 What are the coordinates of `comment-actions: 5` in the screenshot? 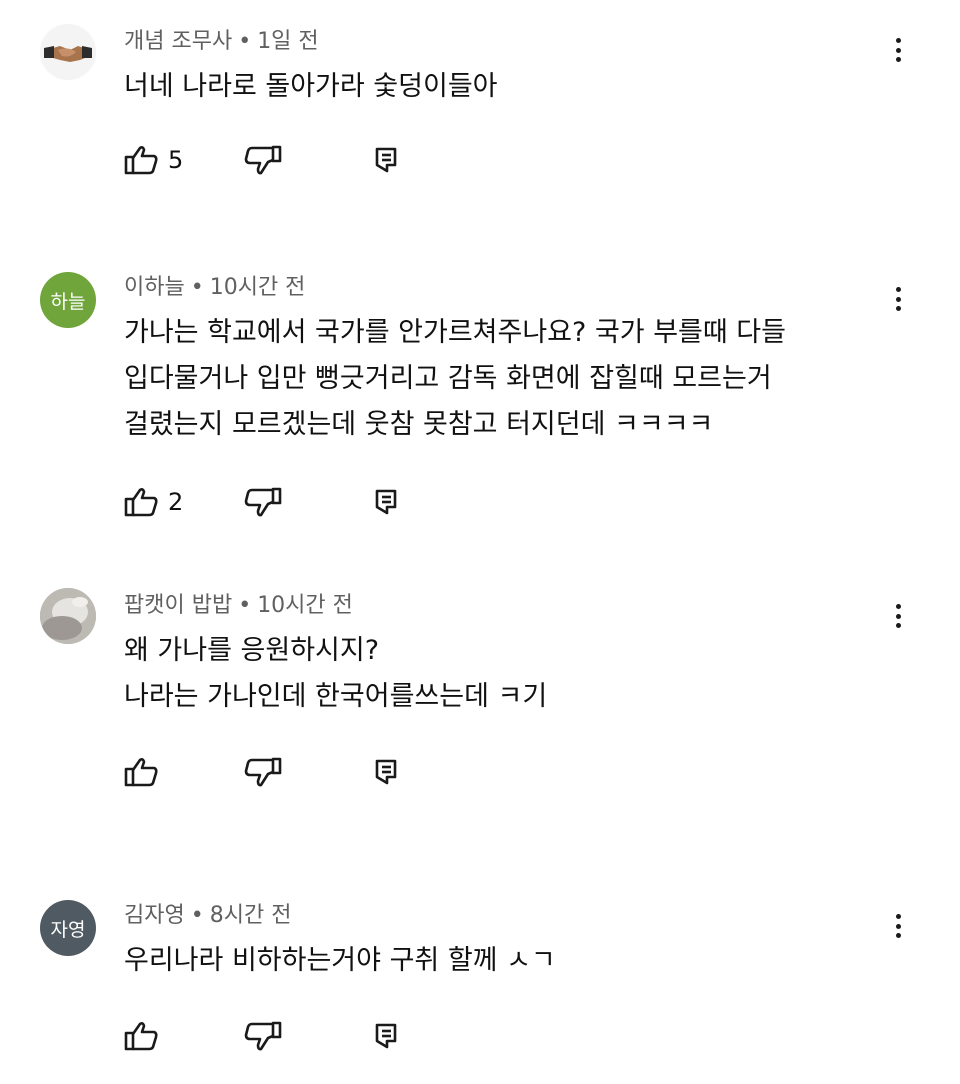 It's located at (274, 160).